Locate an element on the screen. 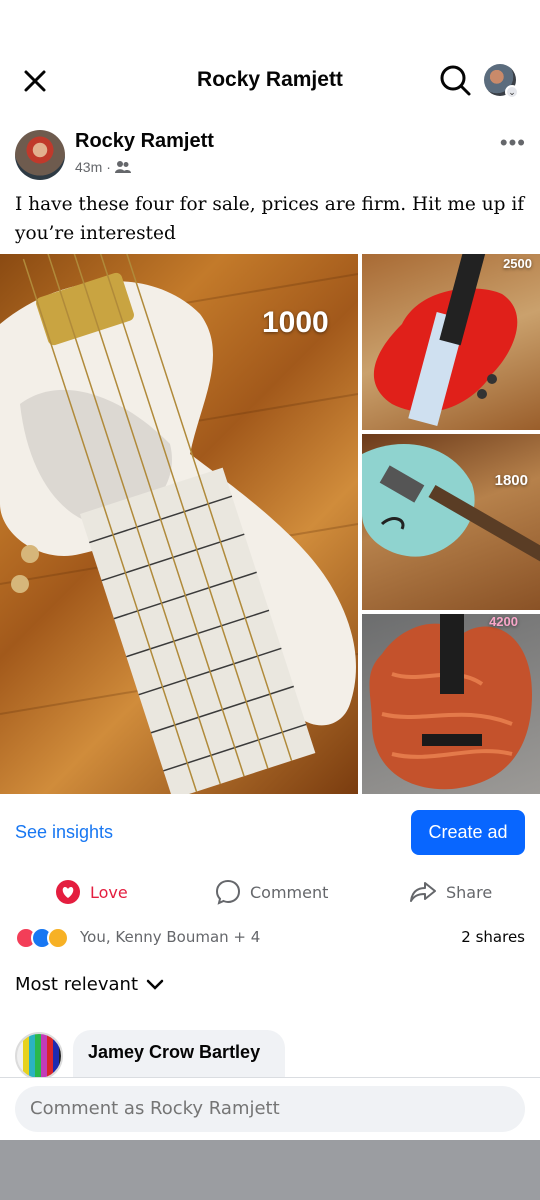 The image size is (540, 1200). comment-label: Comment is located at coordinates (289, 892).